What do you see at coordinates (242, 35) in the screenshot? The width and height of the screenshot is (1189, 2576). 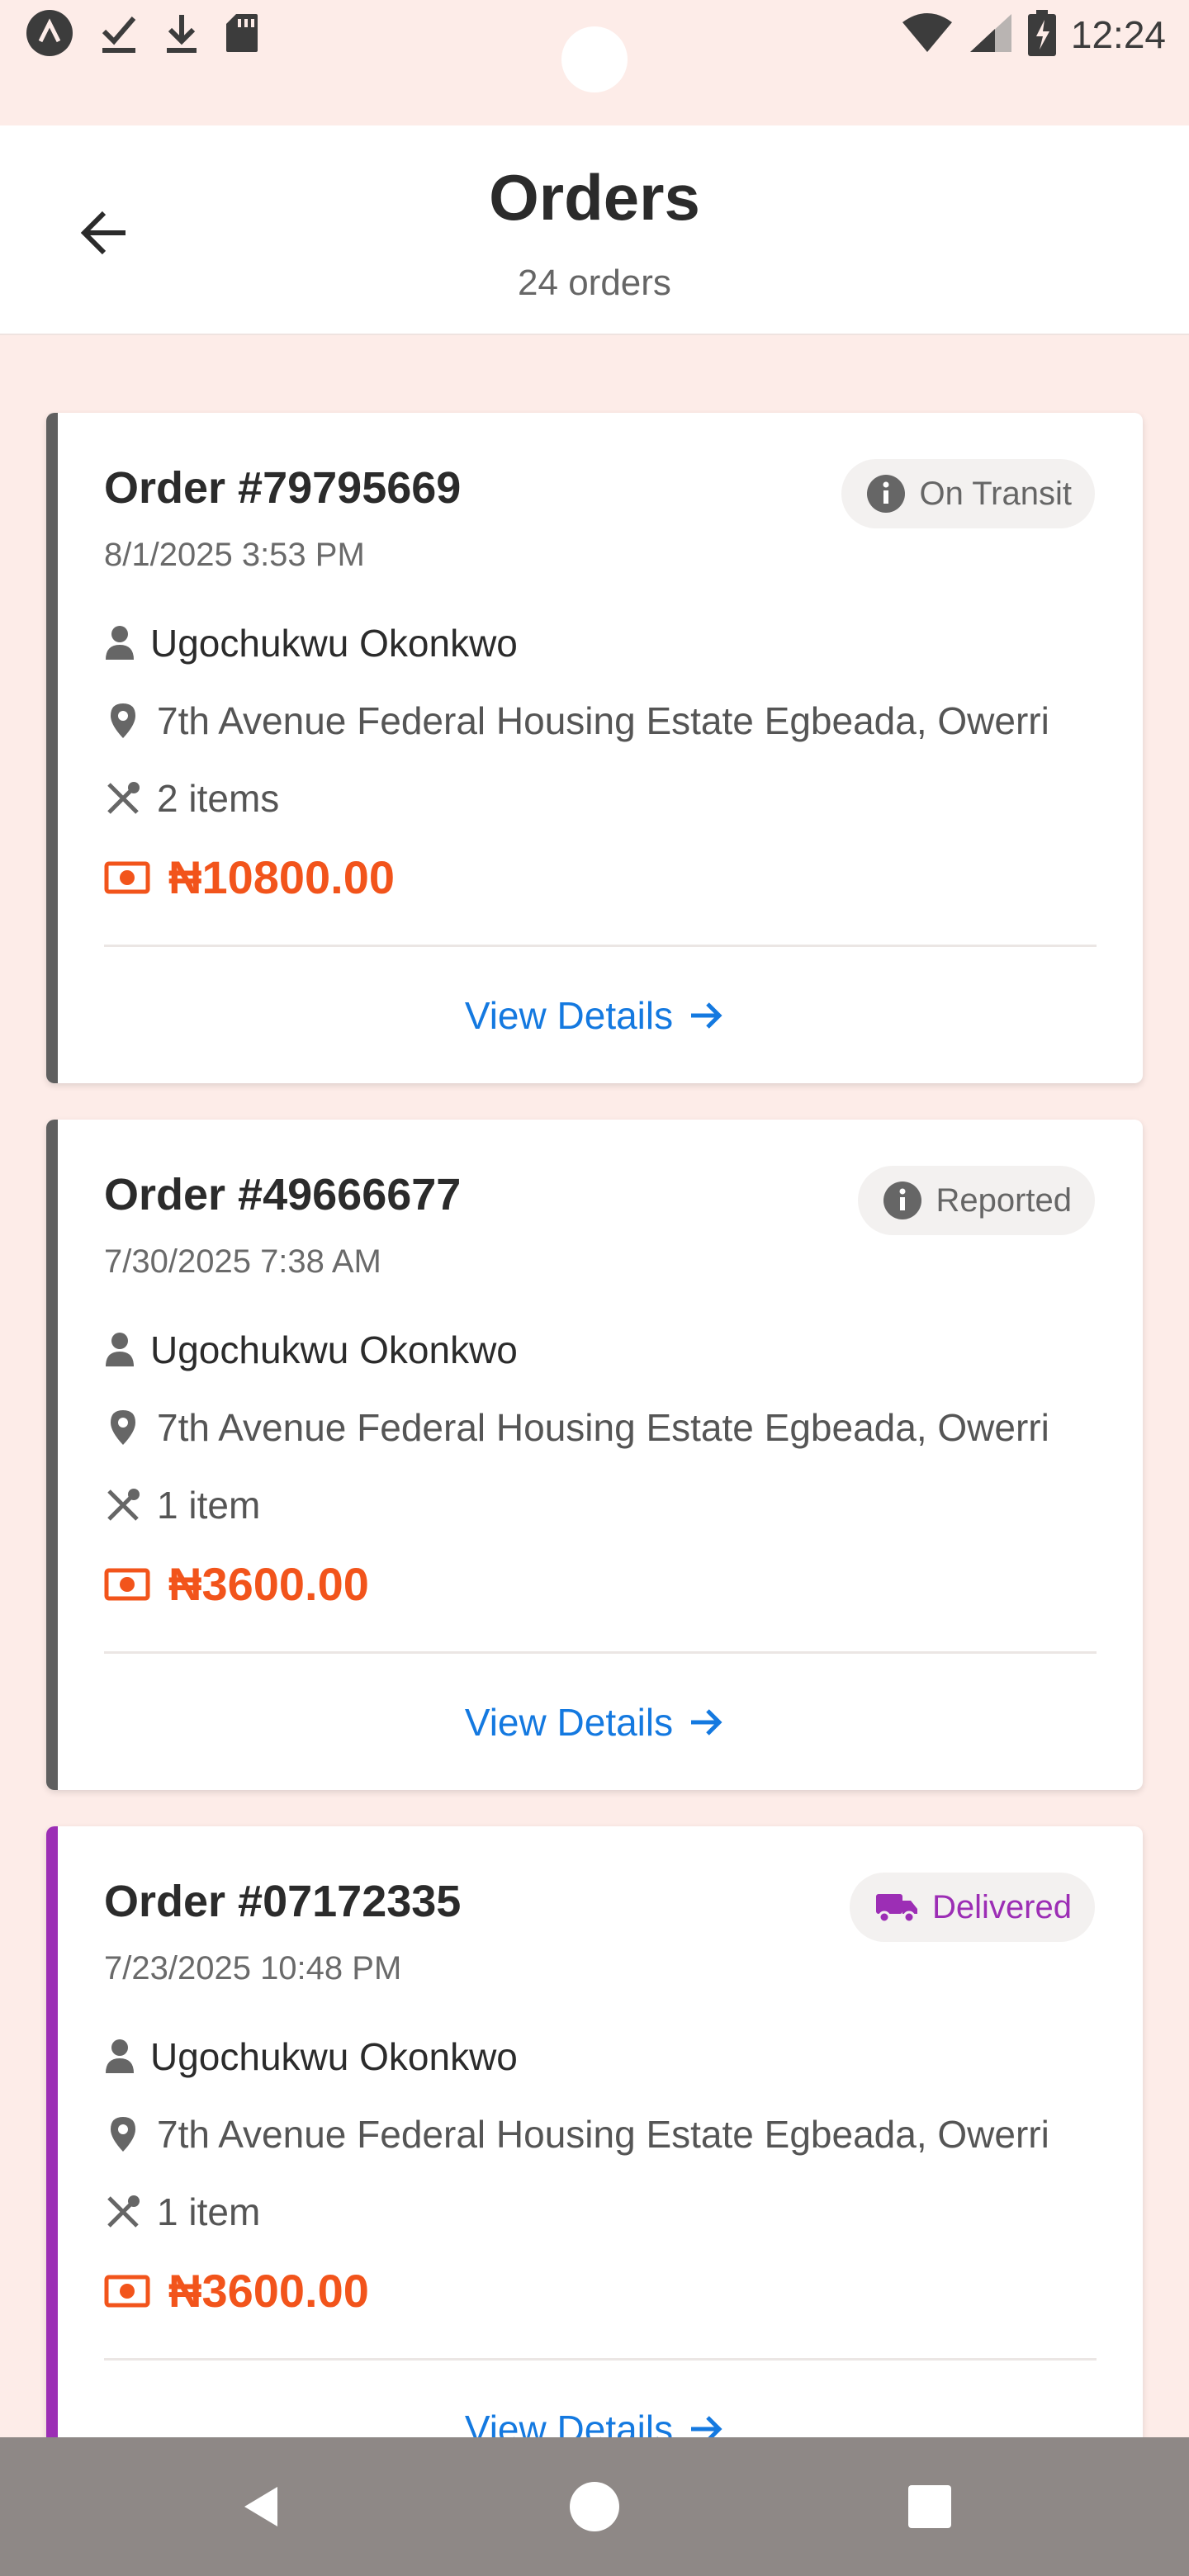 I see `sd-card-icon` at bounding box center [242, 35].